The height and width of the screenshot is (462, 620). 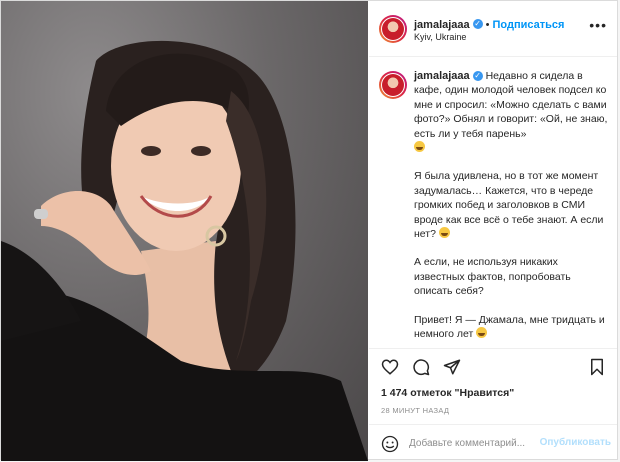 What do you see at coordinates (421, 367) in the screenshot?
I see `comment-icon` at bounding box center [421, 367].